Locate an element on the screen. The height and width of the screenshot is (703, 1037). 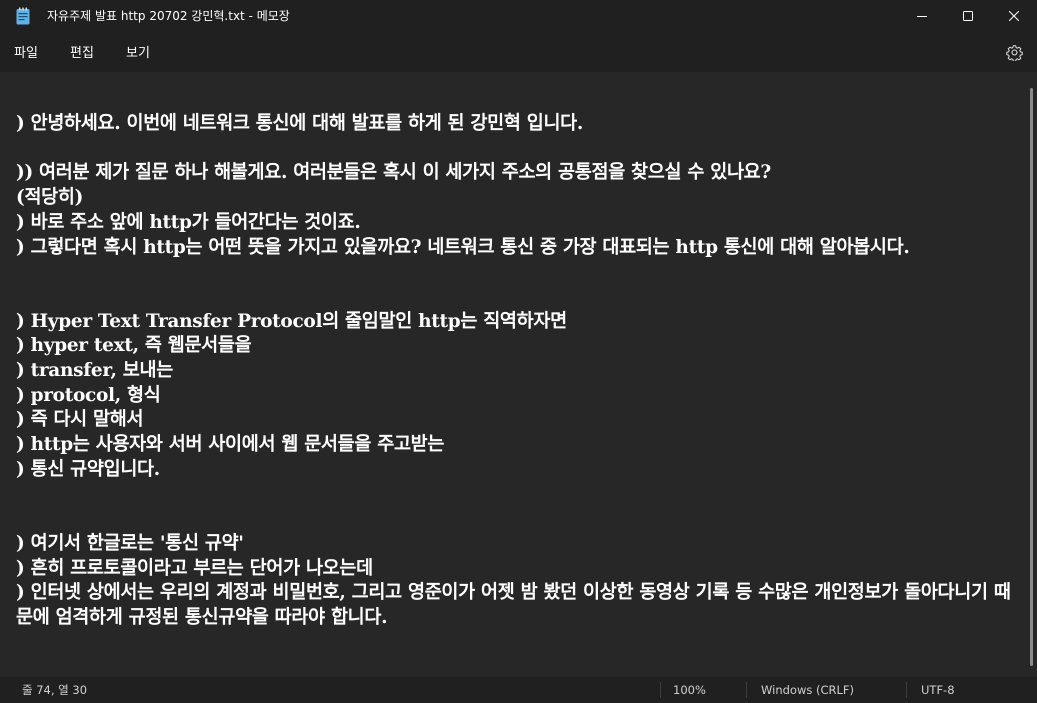
cursor-position: 줄 74, 열 30 is located at coordinates (55, 690).